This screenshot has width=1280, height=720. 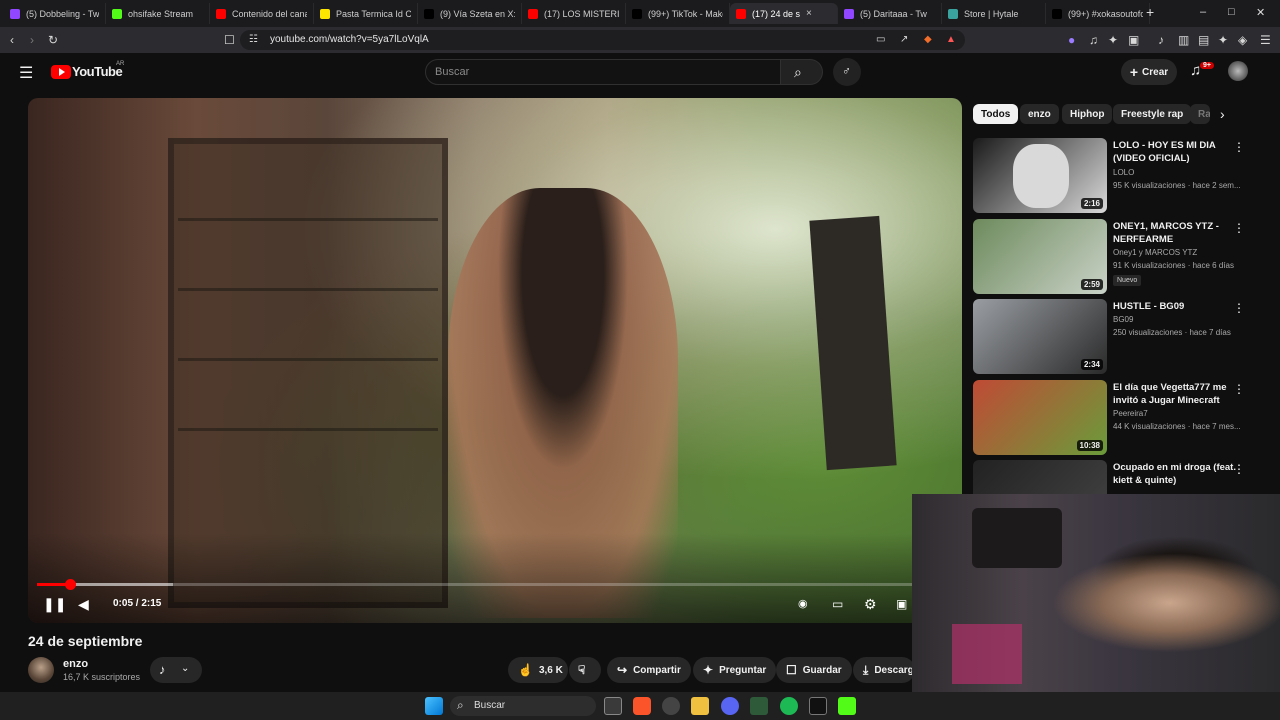 I want to click on recommendation-title: ONEY1, MARCOS YTZ - NERFEARME, so click(x=1177, y=233).